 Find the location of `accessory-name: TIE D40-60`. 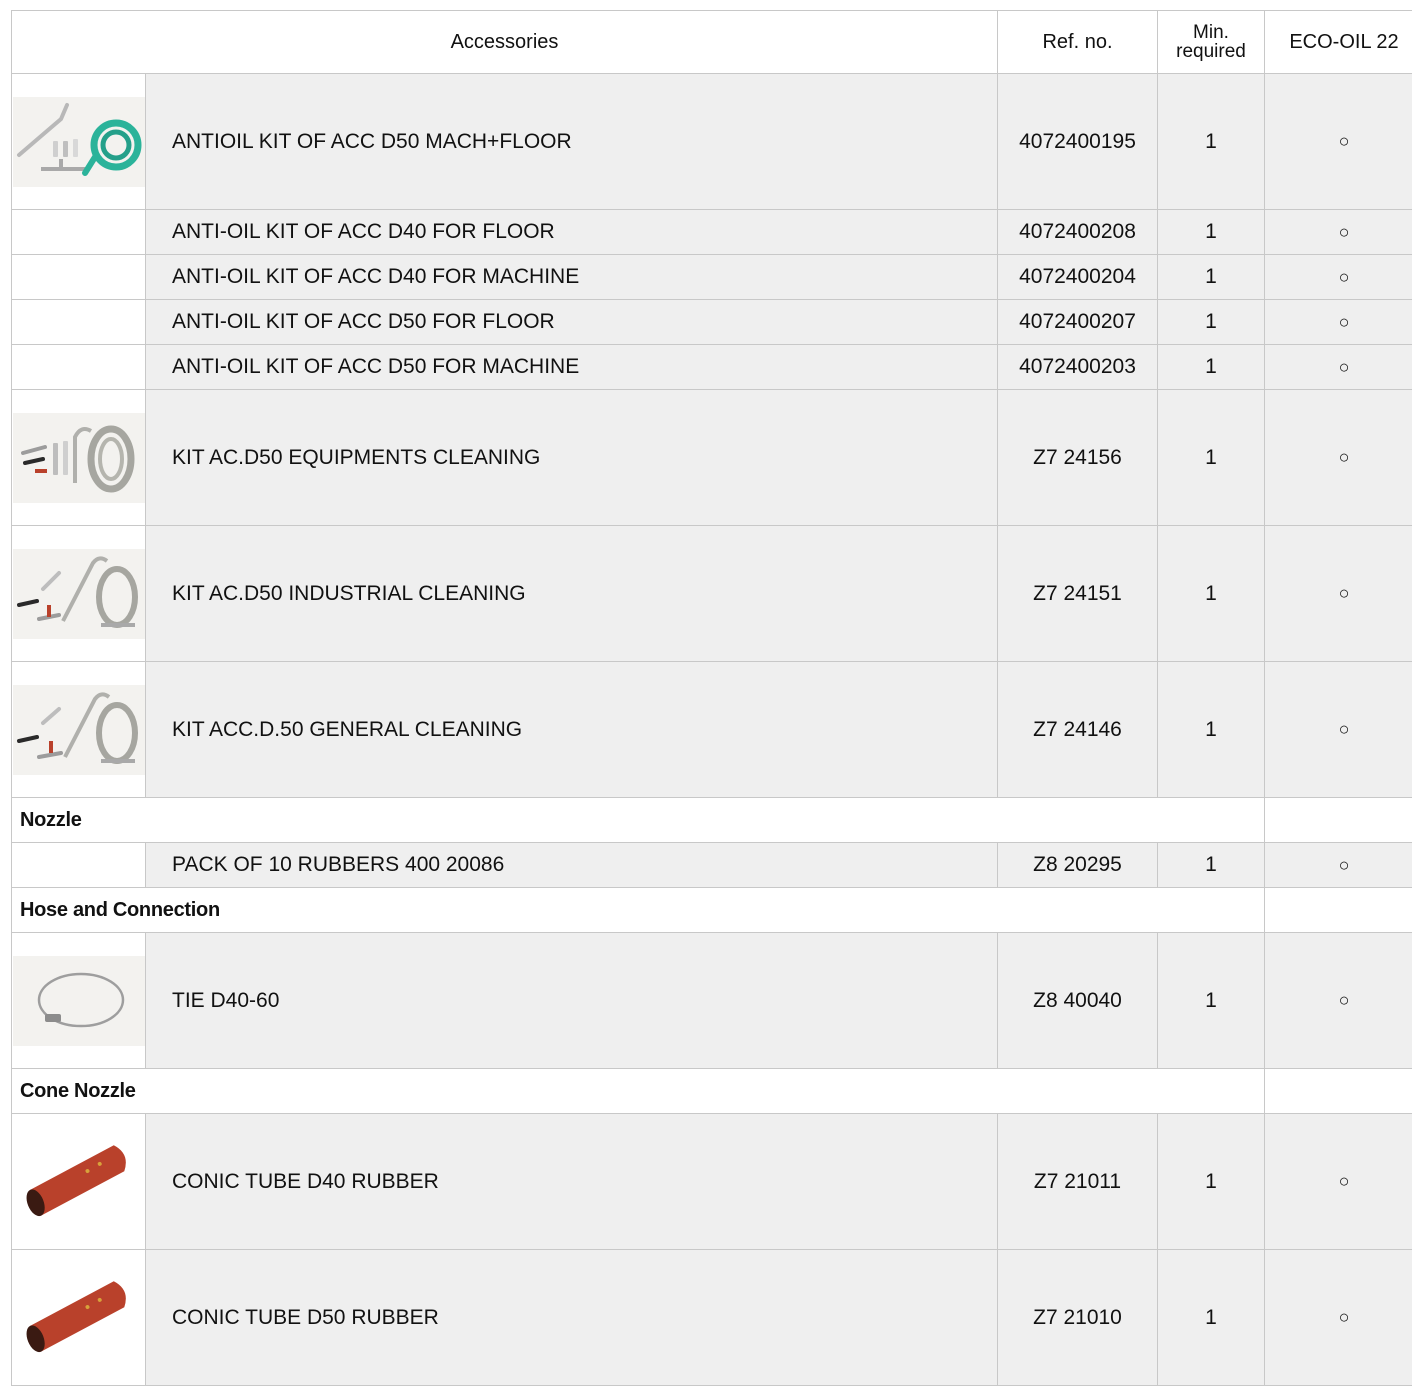

accessory-name: TIE D40-60 is located at coordinates (572, 1001).